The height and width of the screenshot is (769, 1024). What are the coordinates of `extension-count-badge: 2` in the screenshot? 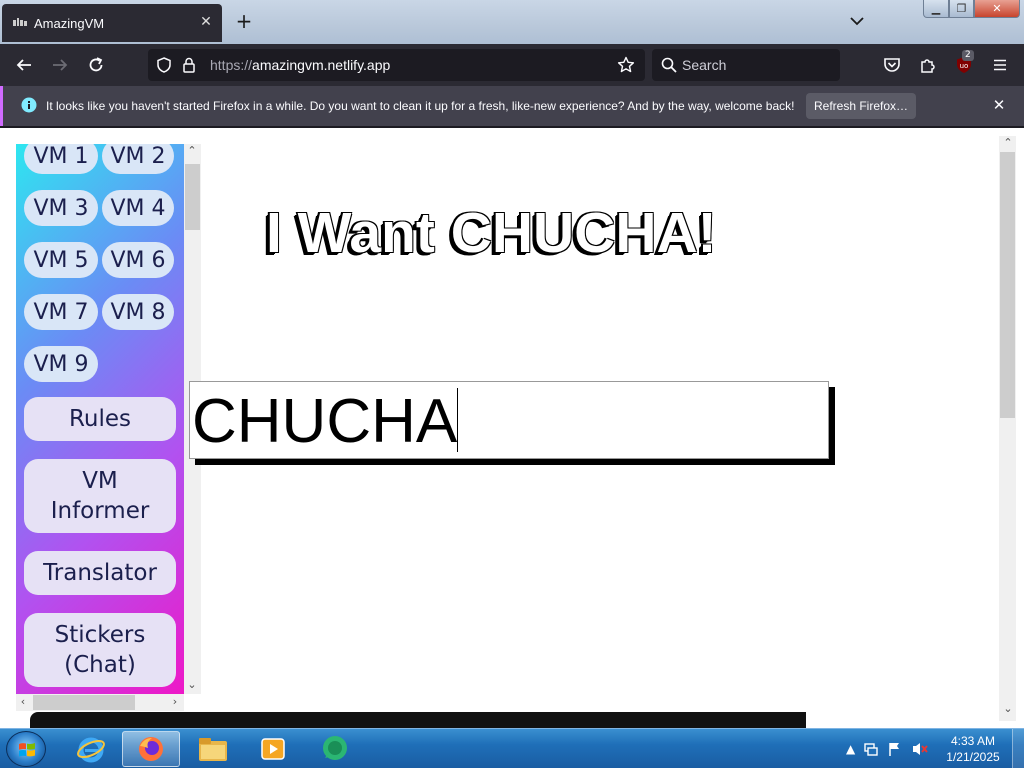 It's located at (968, 55).